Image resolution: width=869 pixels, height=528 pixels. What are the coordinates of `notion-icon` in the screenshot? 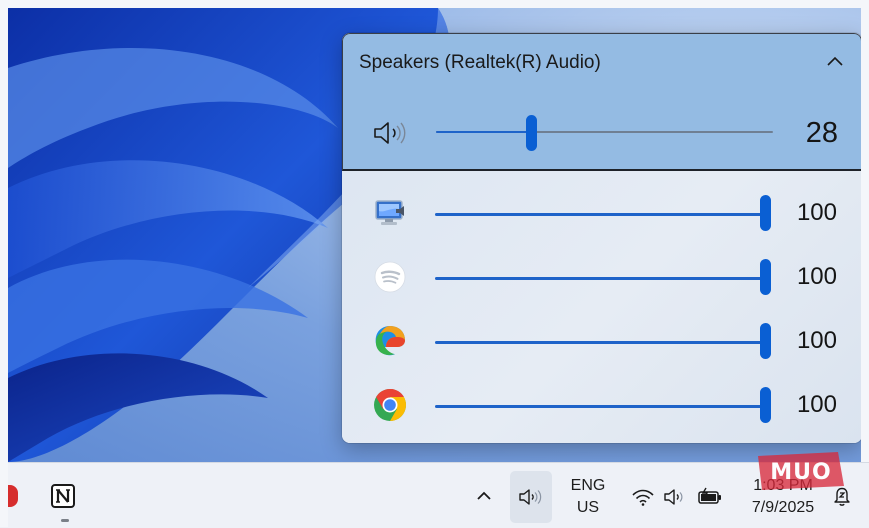 It's located at (63, 496).